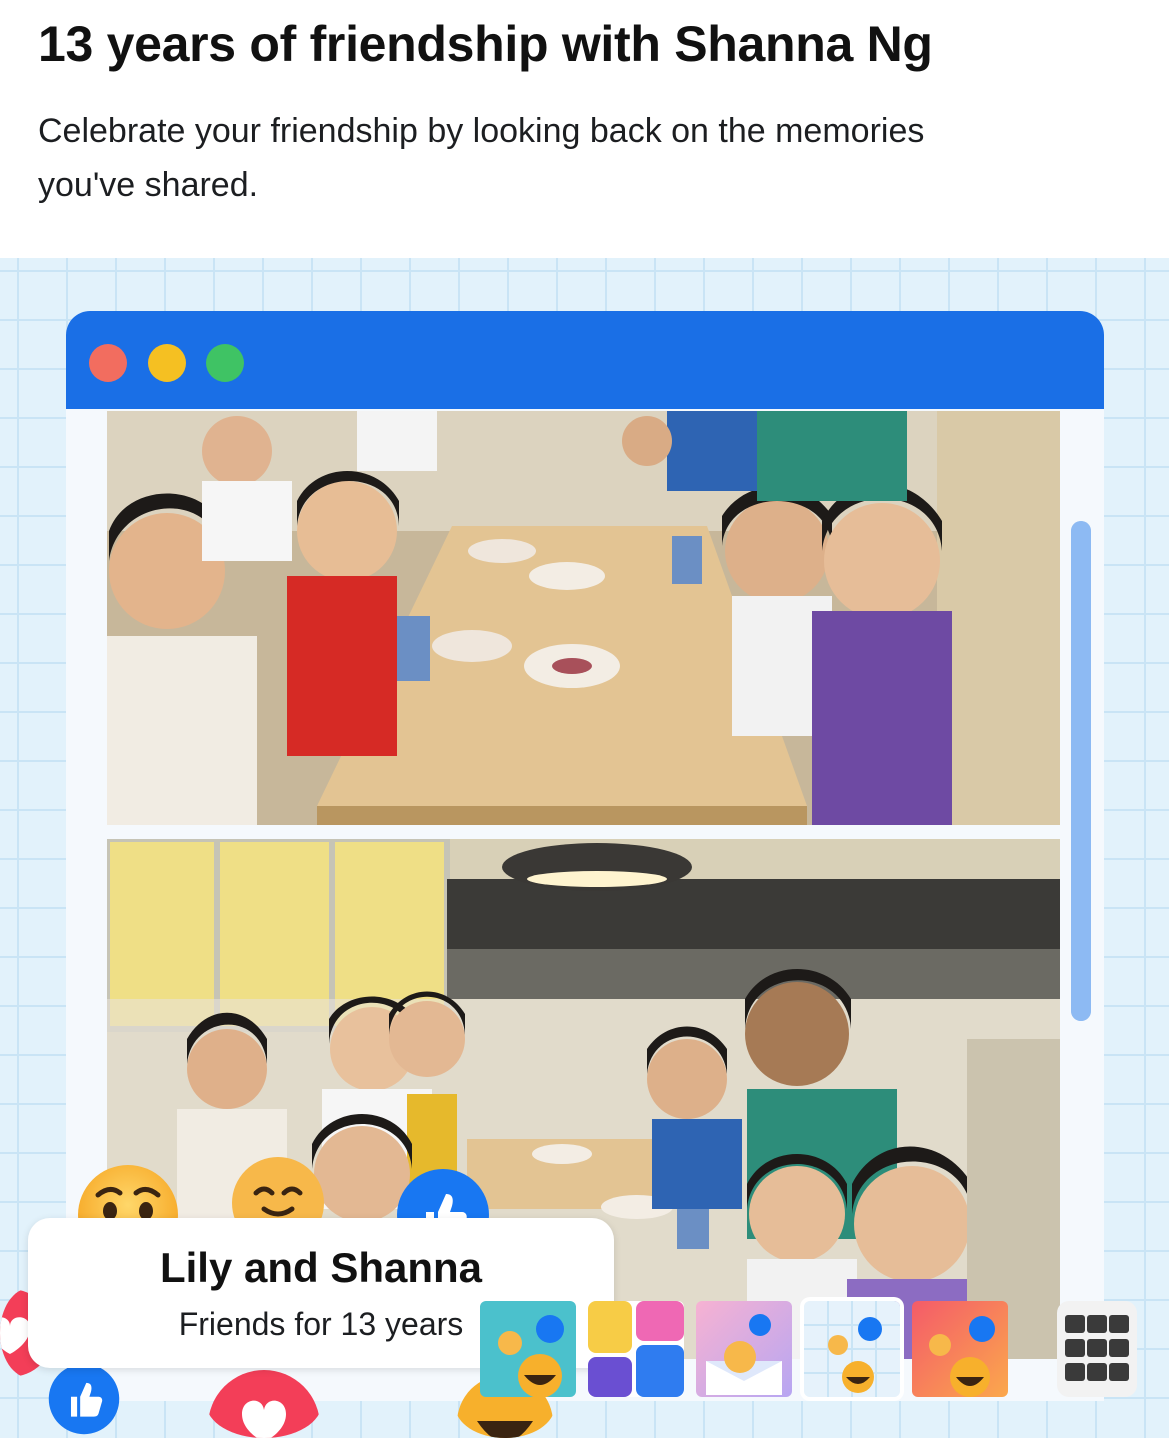  What do you see at coordinates (264, 1404) in the screenshot?
I see `love-icon` at bounding box center [264, 1404].